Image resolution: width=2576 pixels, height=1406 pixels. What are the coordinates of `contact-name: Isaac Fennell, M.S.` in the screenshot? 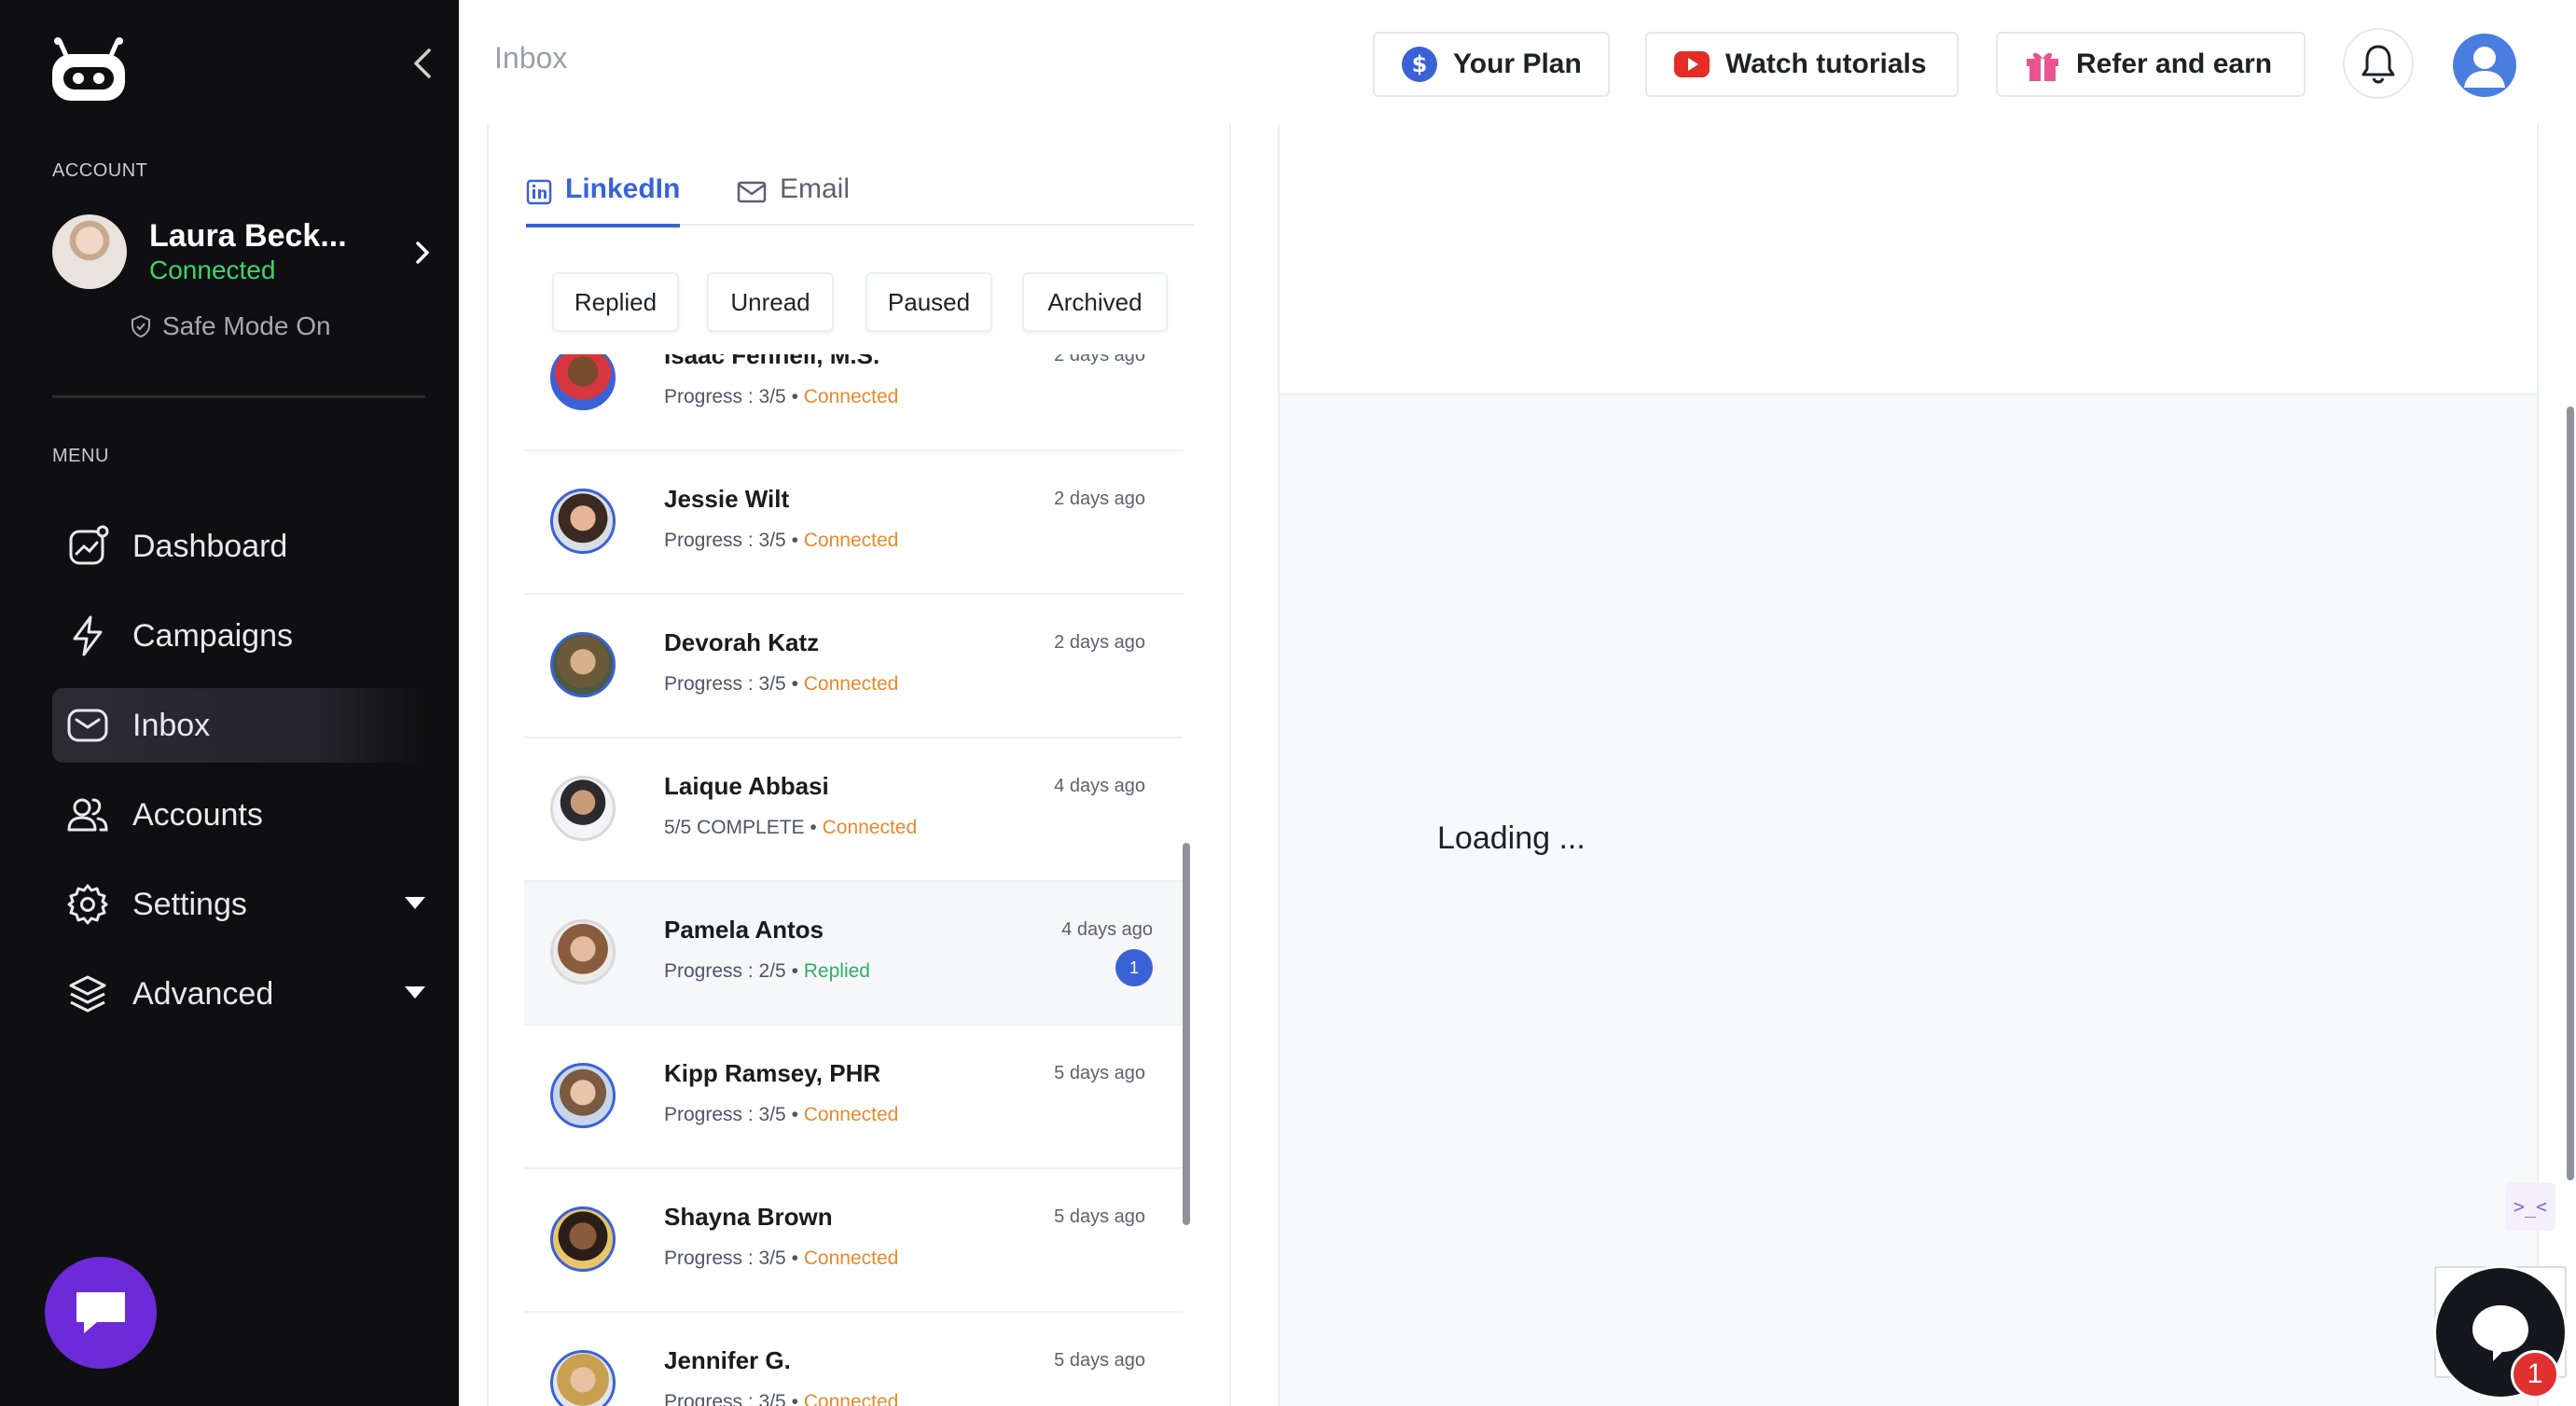 It's located at (772, 361).